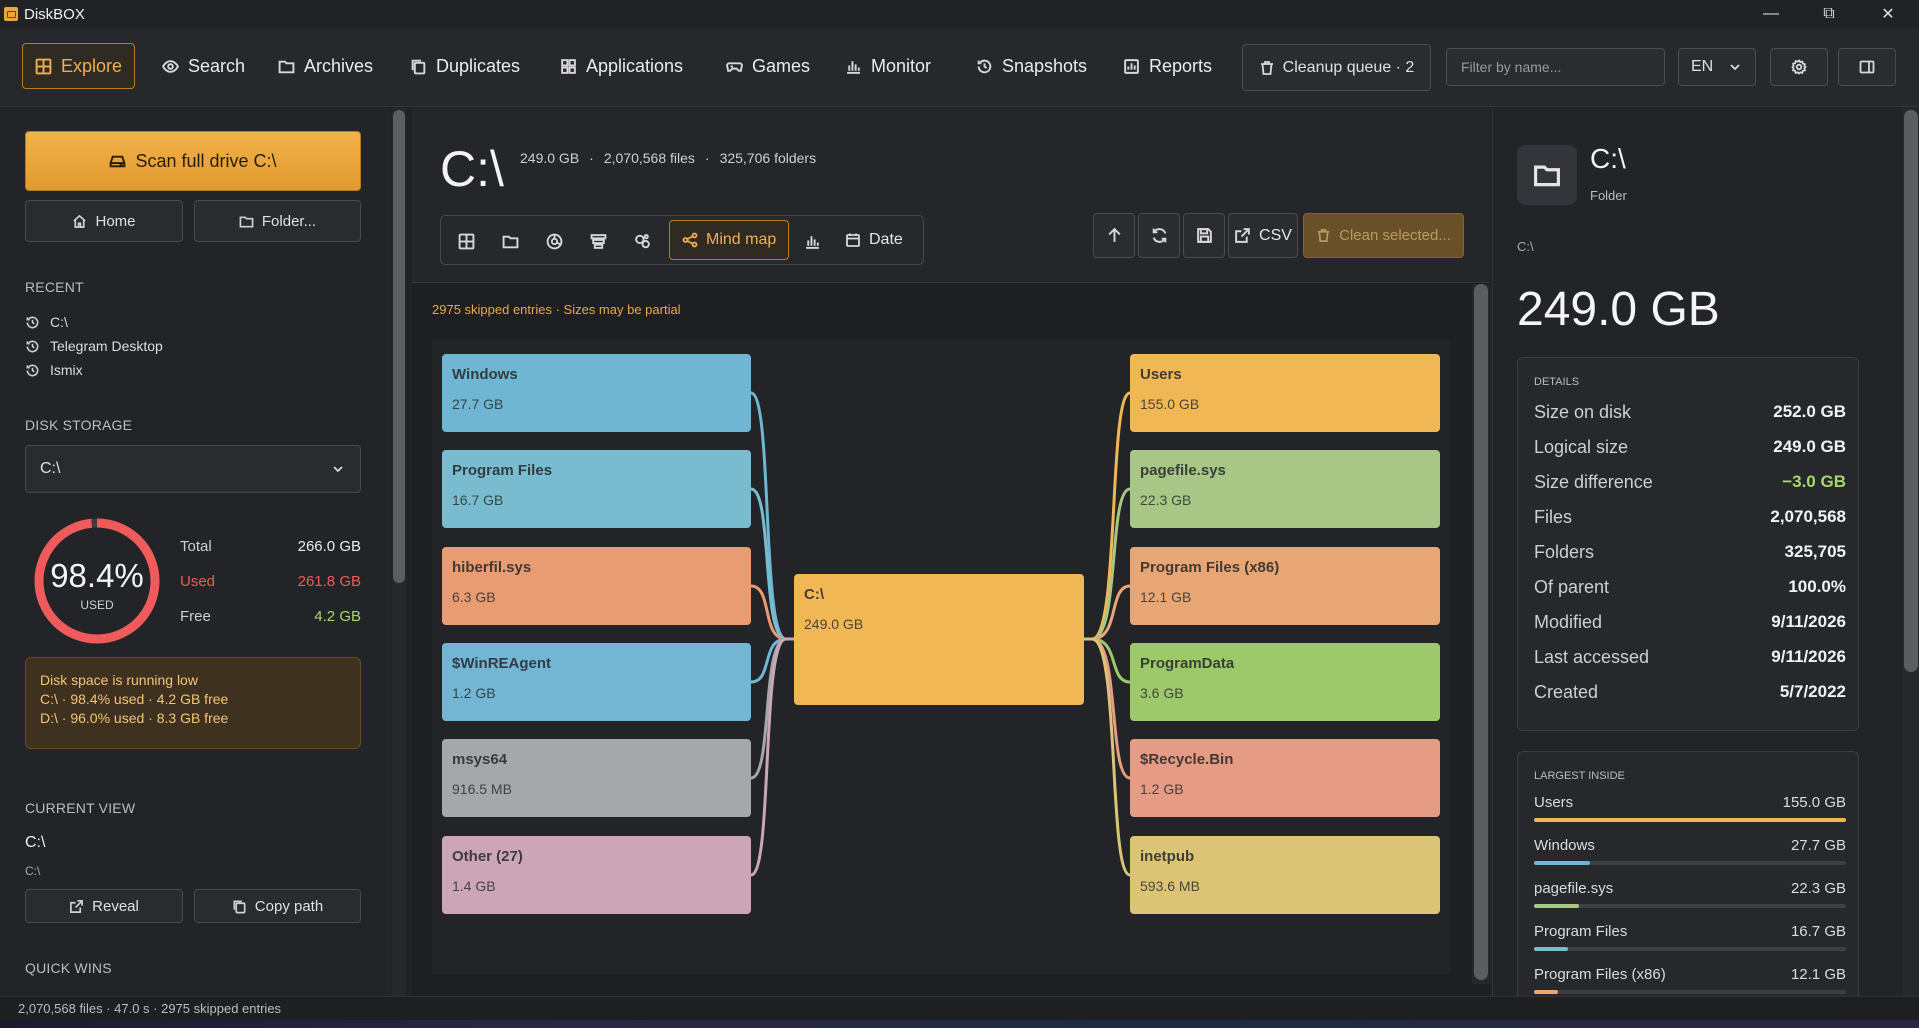 This screenshot has width=1919, height=1028. I want to click on mindmap-center-node: C:\ 249.0 GB, so click(939, 639).